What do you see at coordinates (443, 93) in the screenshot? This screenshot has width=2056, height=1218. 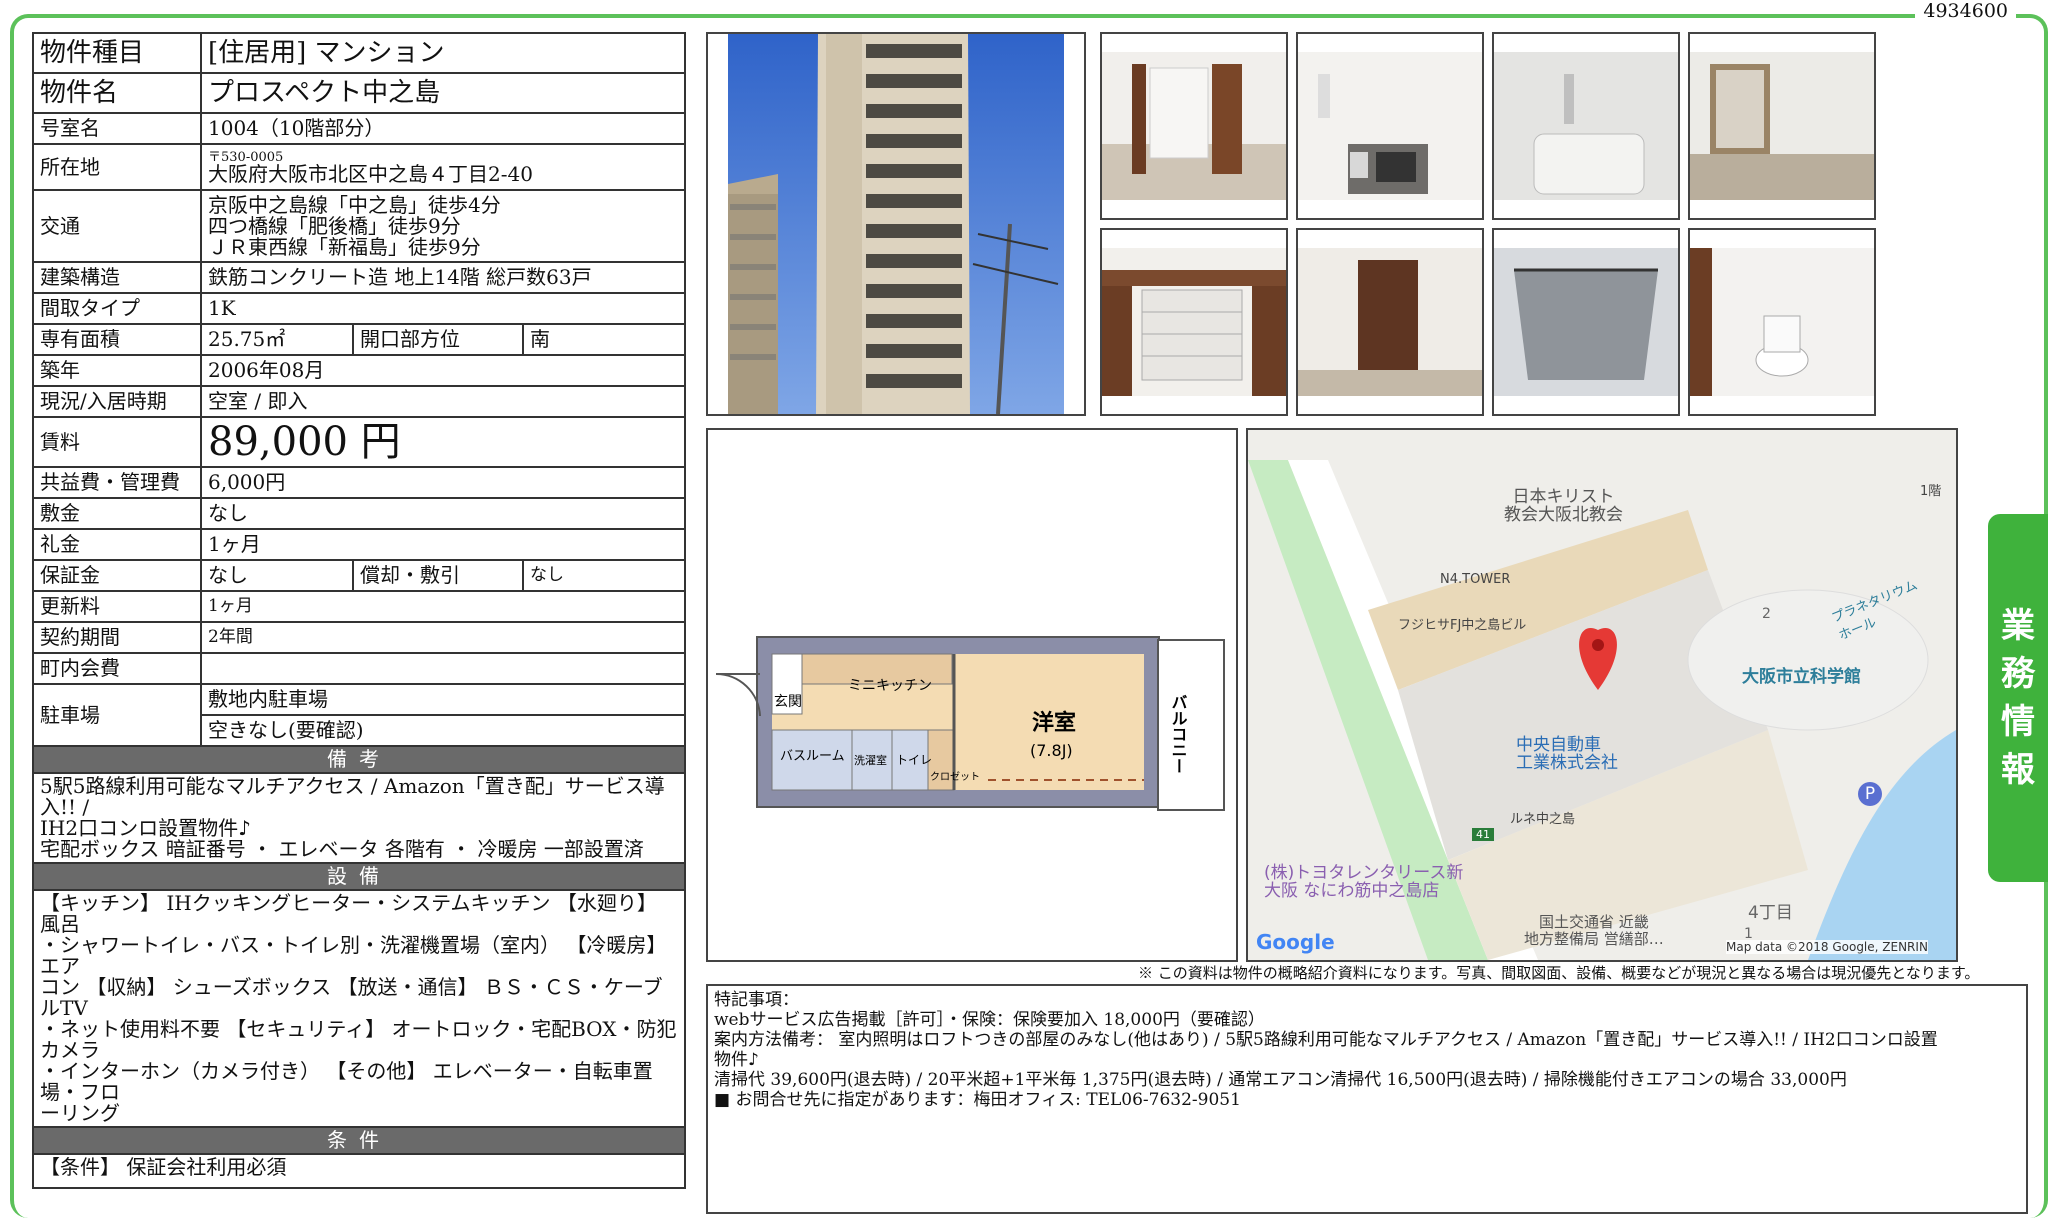 I see `property-name: プロスペクト中之島` at bounding box center [443, 93].